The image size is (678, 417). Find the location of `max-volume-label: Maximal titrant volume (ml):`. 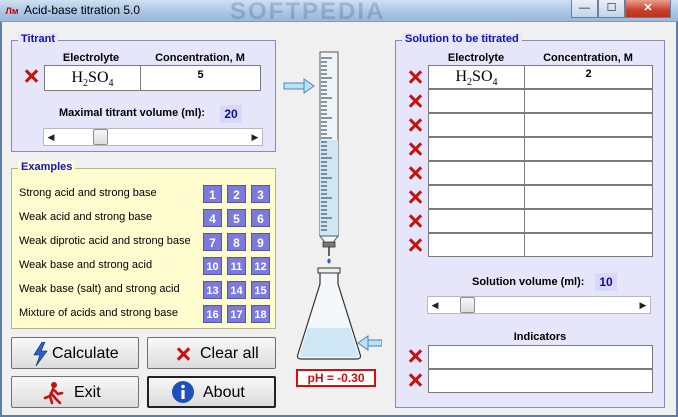

max-volume-label: Maximal titrant volume (ml): is located at coordinates (132, 113).